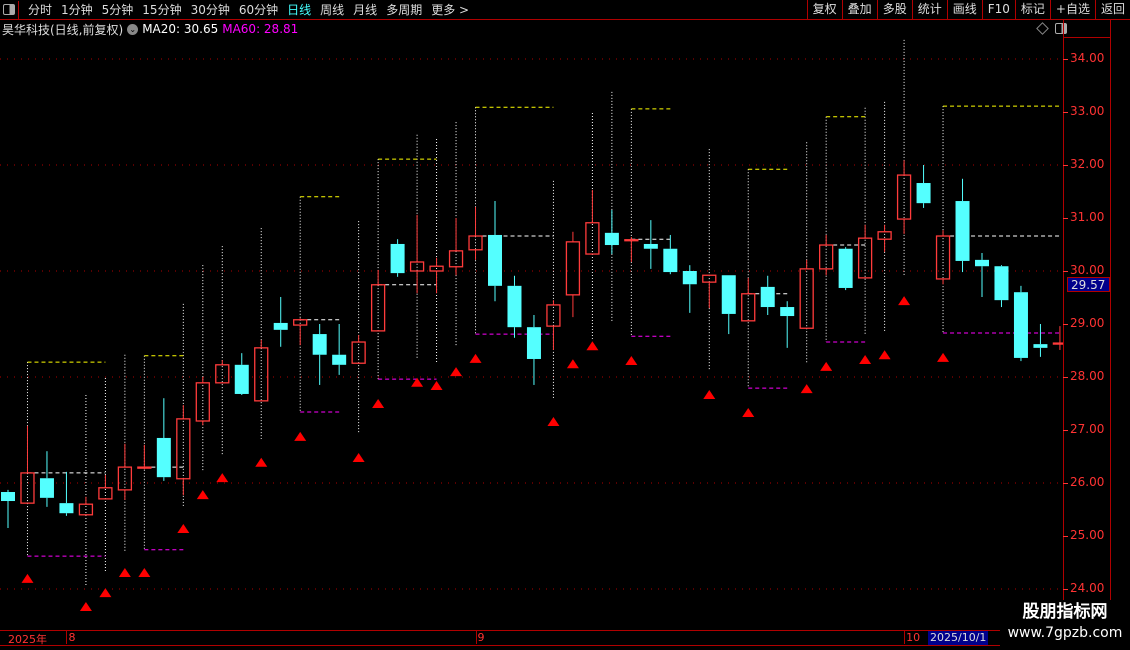 This screenshot has height=650, width=1130. What do you see at coordinates (1110, 332) in the screenshot?
I see `panel-divider` at bounding box center [1110, 332].